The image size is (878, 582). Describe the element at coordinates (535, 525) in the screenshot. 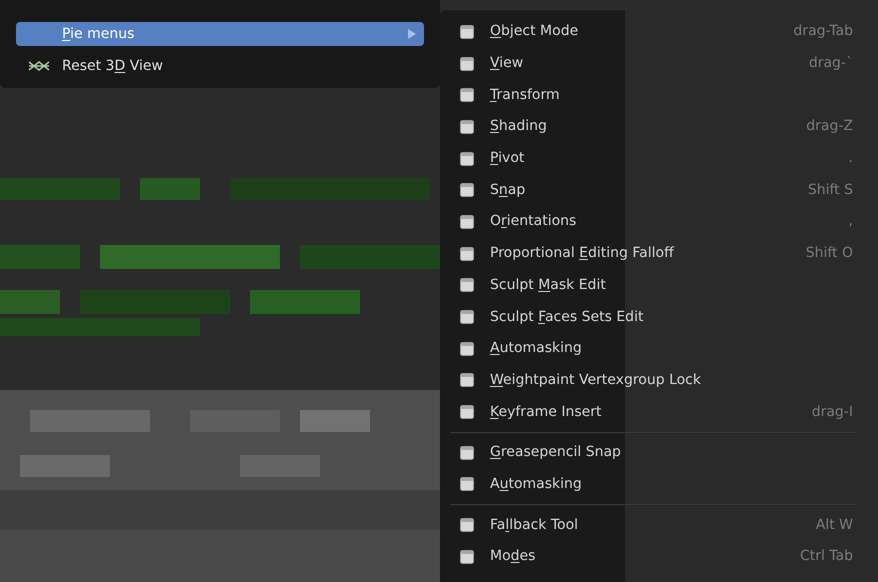

I see `submenu-item-label: Fallback Tool` at that location.